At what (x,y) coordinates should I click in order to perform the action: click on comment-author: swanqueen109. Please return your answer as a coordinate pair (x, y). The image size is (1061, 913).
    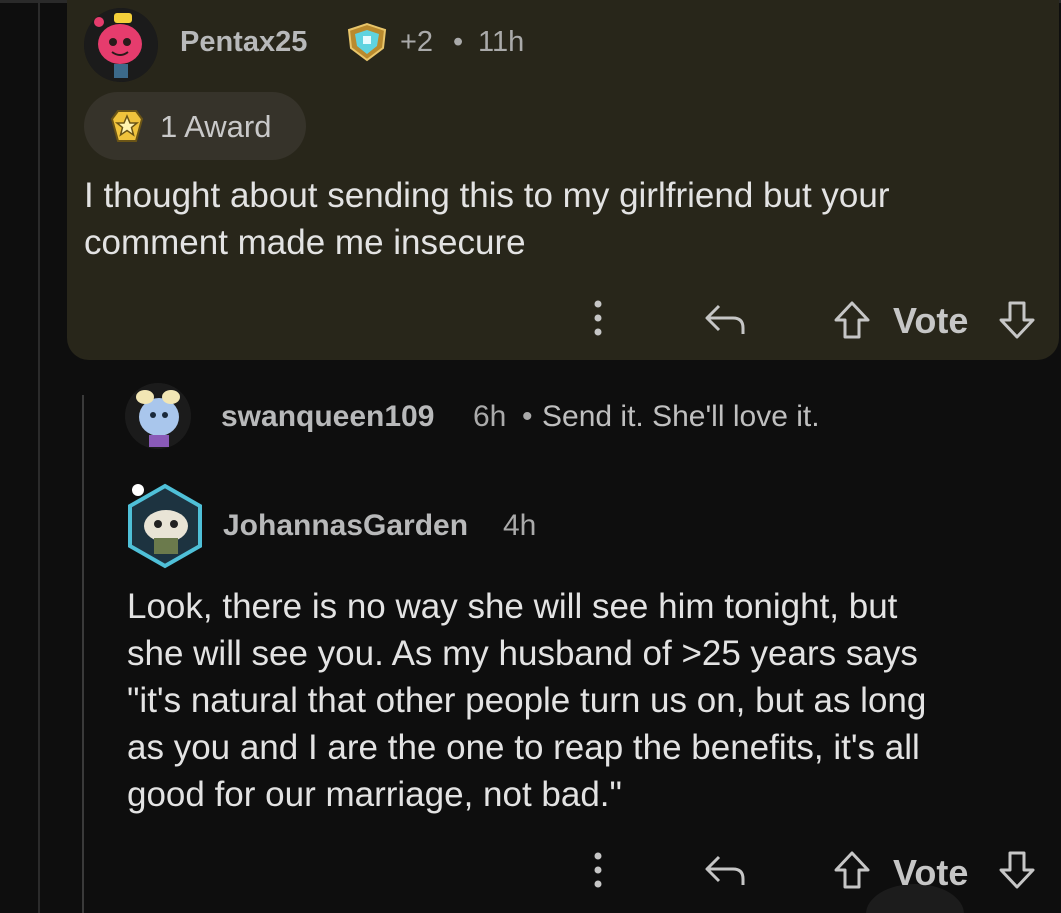
    Looking at the image, I should click on (327, 417).